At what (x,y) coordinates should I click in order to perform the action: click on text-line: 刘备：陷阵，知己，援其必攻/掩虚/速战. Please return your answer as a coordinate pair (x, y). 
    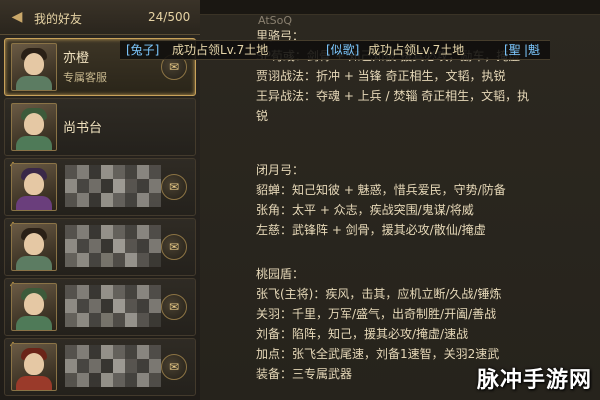
    Looking at the image, I should click on (362, 334).